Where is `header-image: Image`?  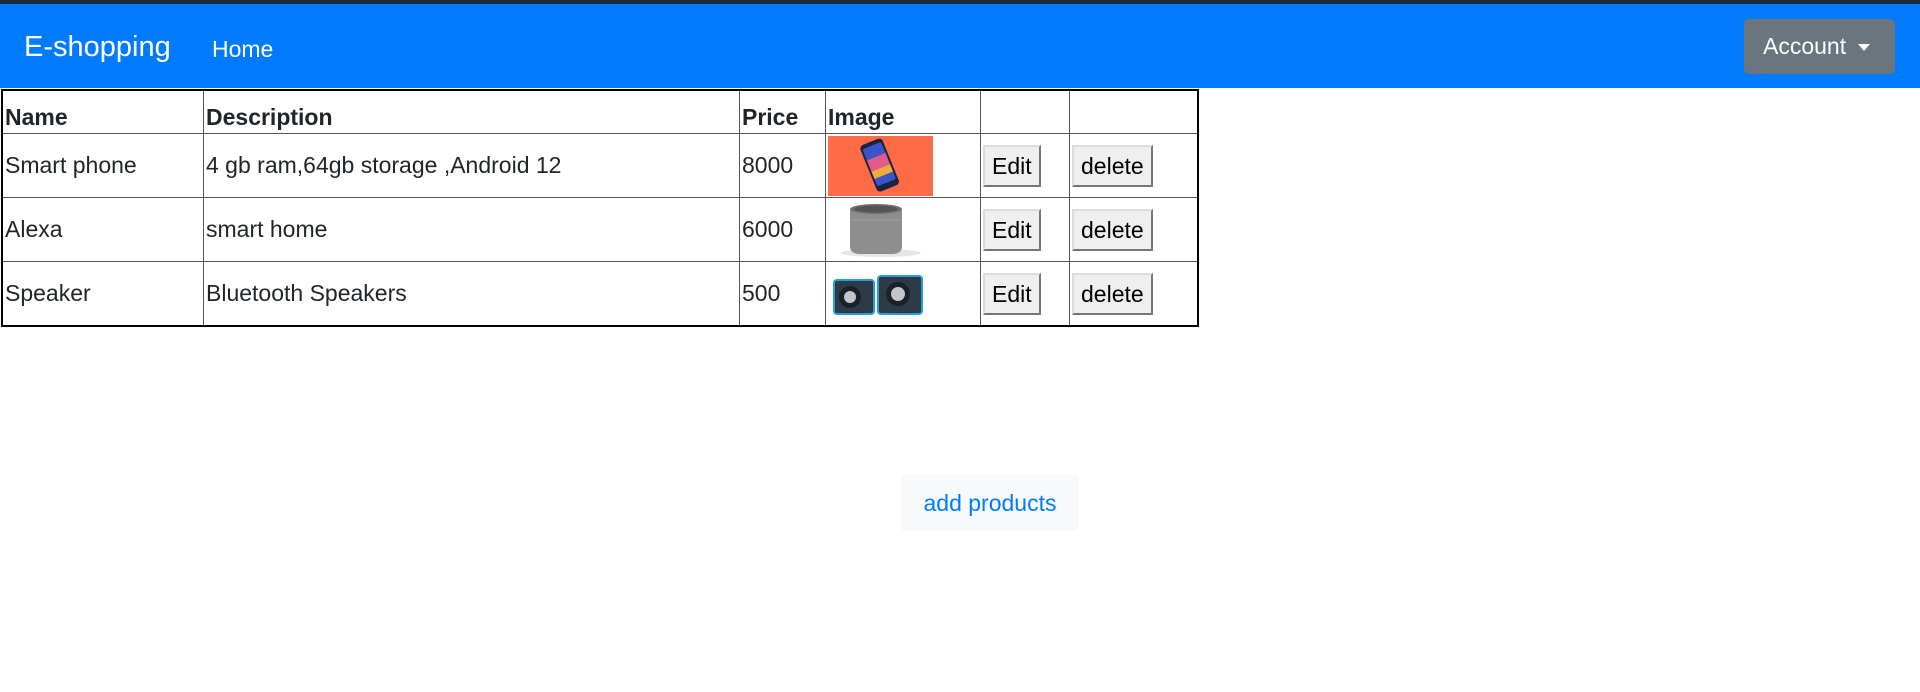 header-image: Image is located at coordinates (903, 111).